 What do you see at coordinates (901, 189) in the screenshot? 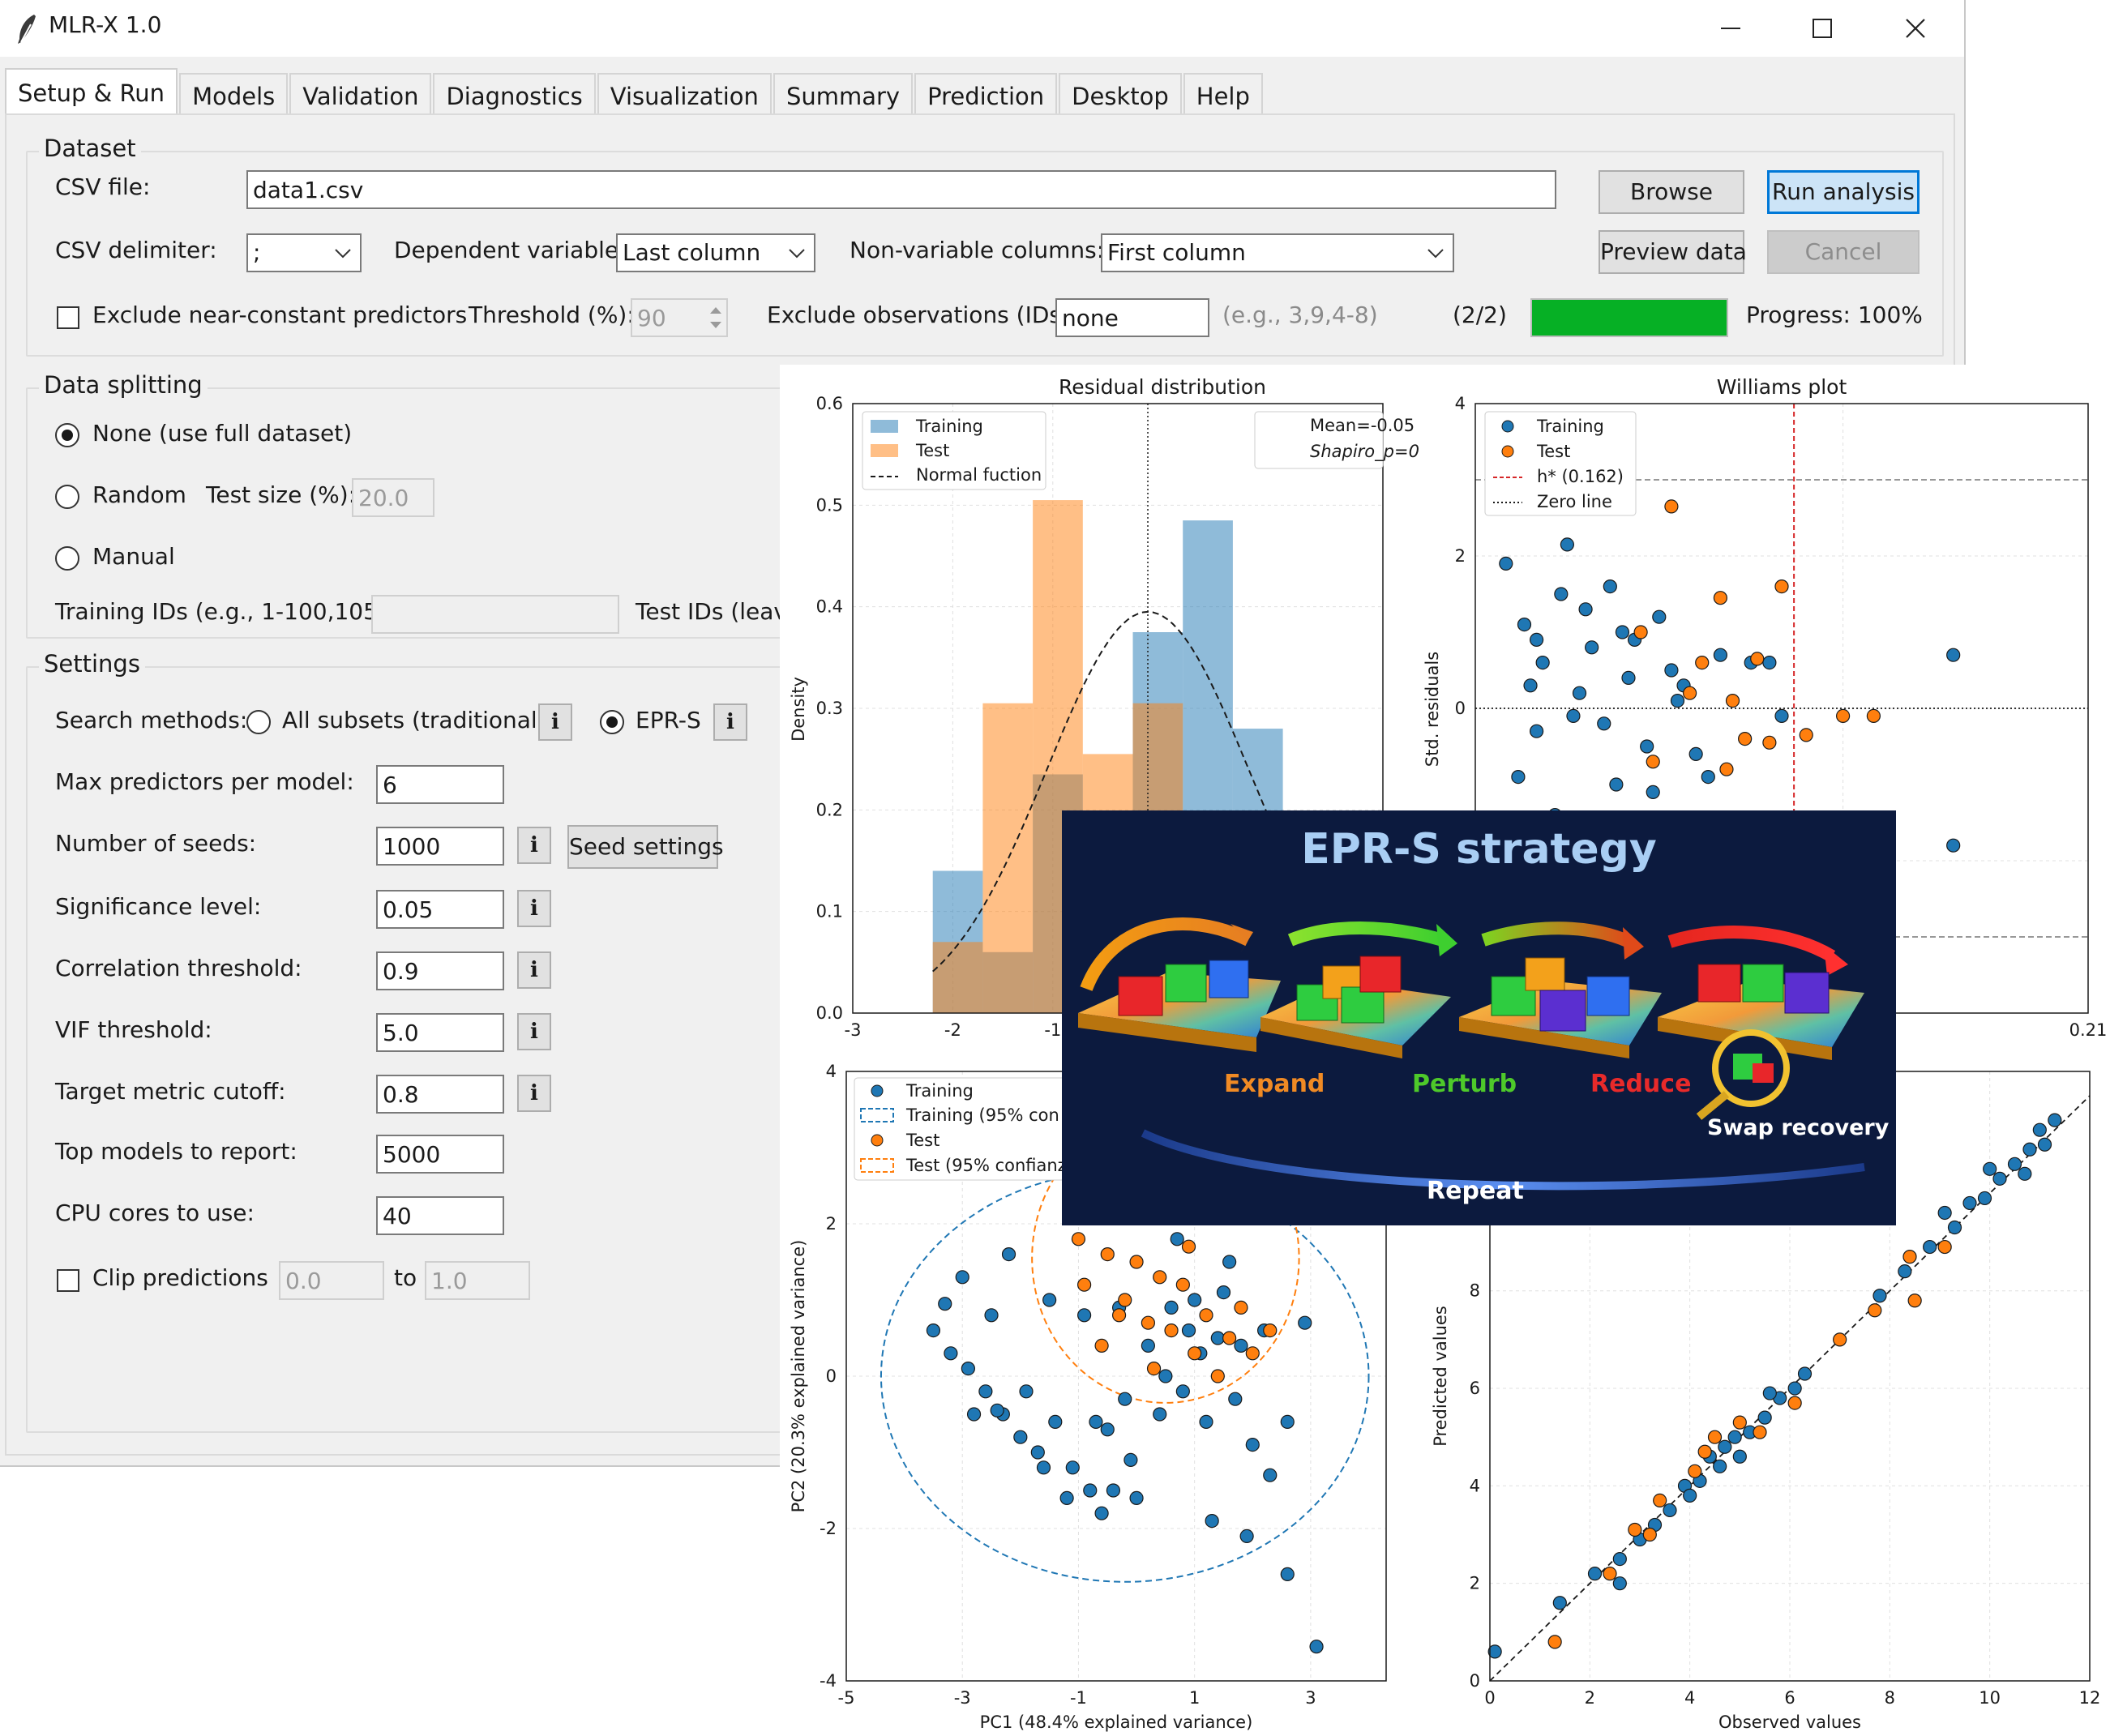
I see `csv-file-input: data1.csv` at bounding box center [901, 189].